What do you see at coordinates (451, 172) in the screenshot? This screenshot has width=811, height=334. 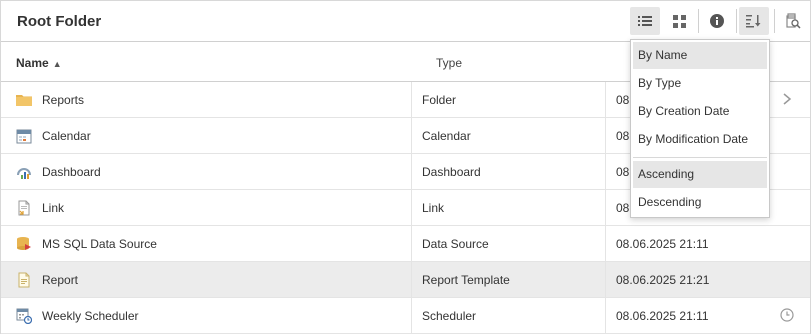 I see `item-type: Dashboard` at bounding box center [451, 172].